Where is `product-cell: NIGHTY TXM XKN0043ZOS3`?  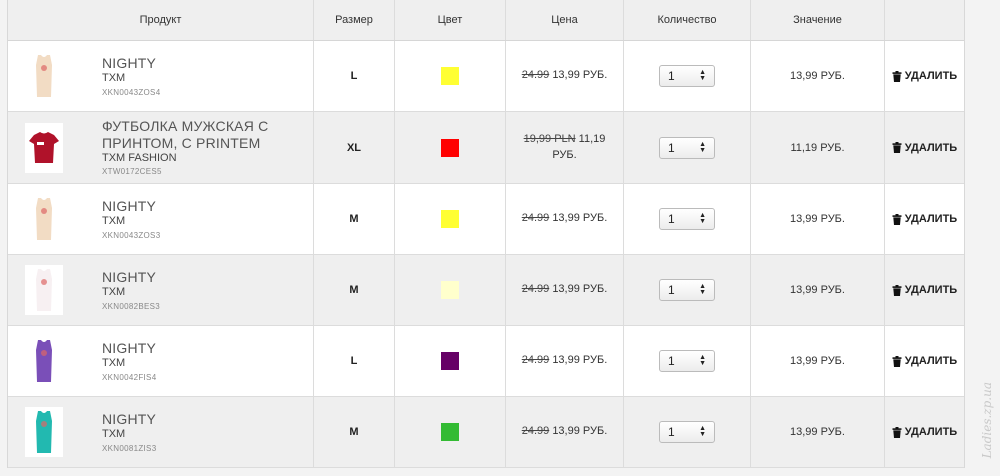 product-cell: NIGHTY TXM XKN0043ZOS3 is located at coordinates (161, 219).